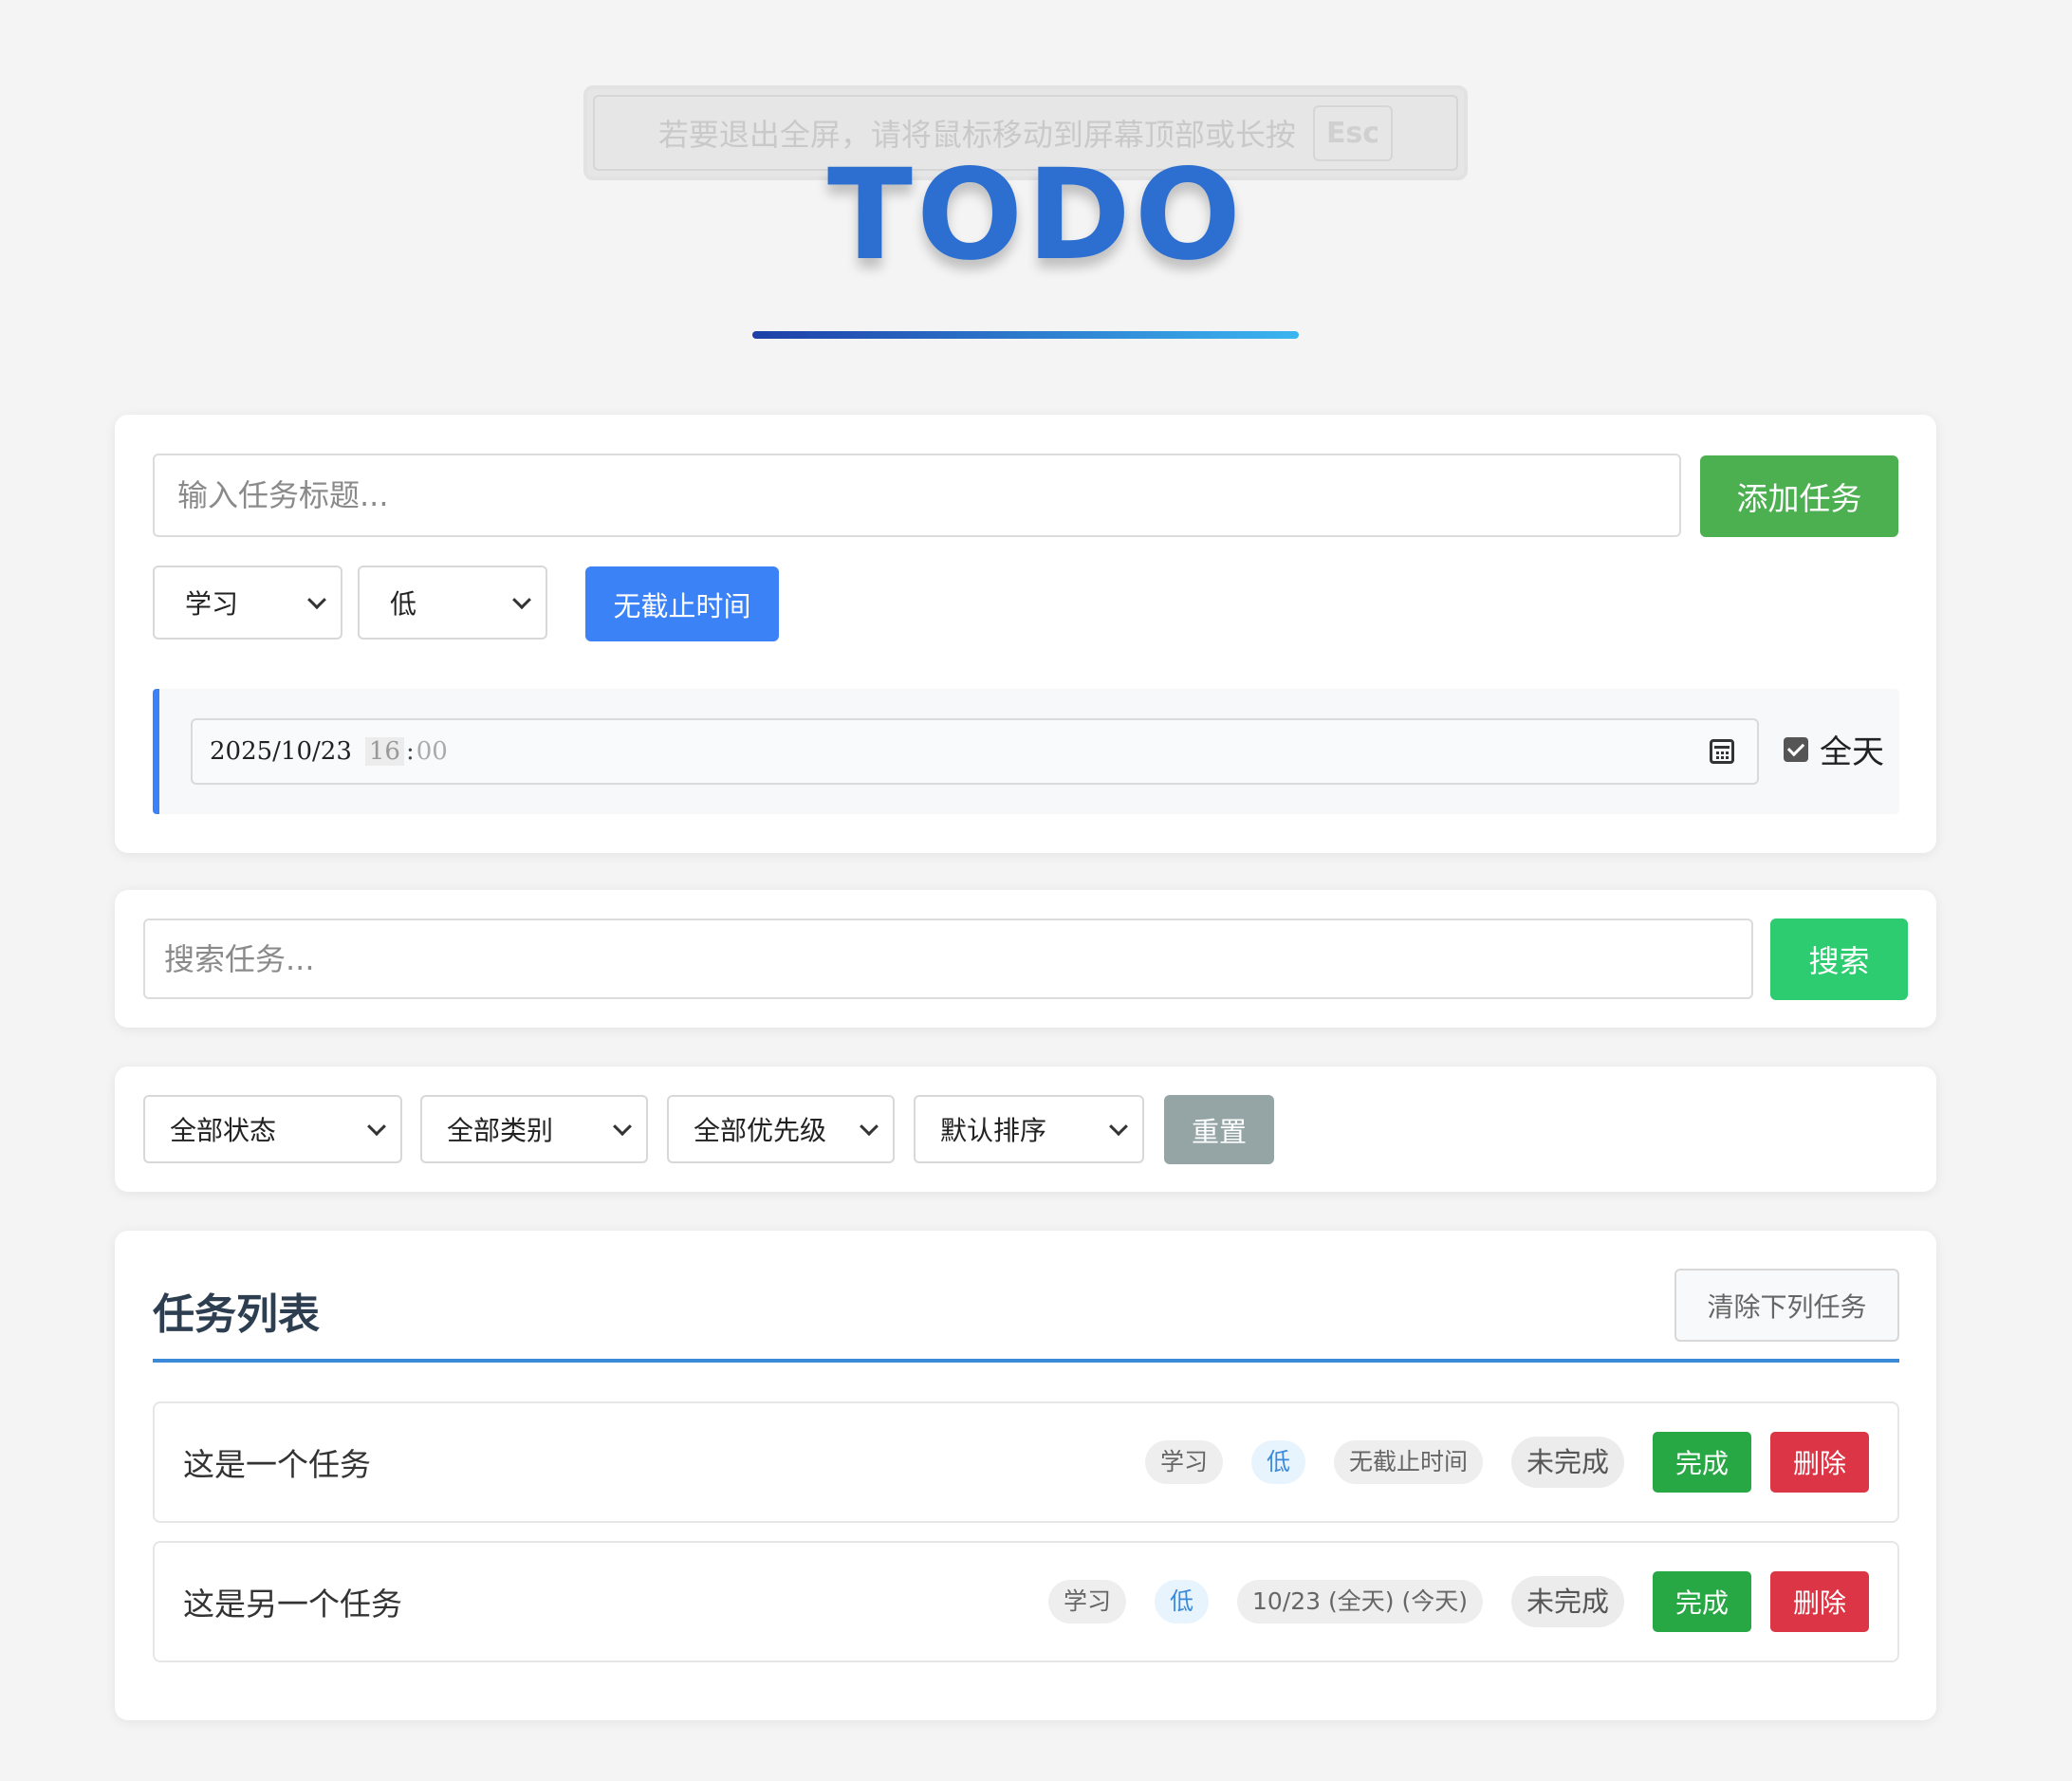 The height and width of the screenshot is (1781, 2072). What do you see at coordinates (760, 1130) in the screenshot?
I see `priority-filter-value: 全部优先级` at bounding box center [760, 1130].